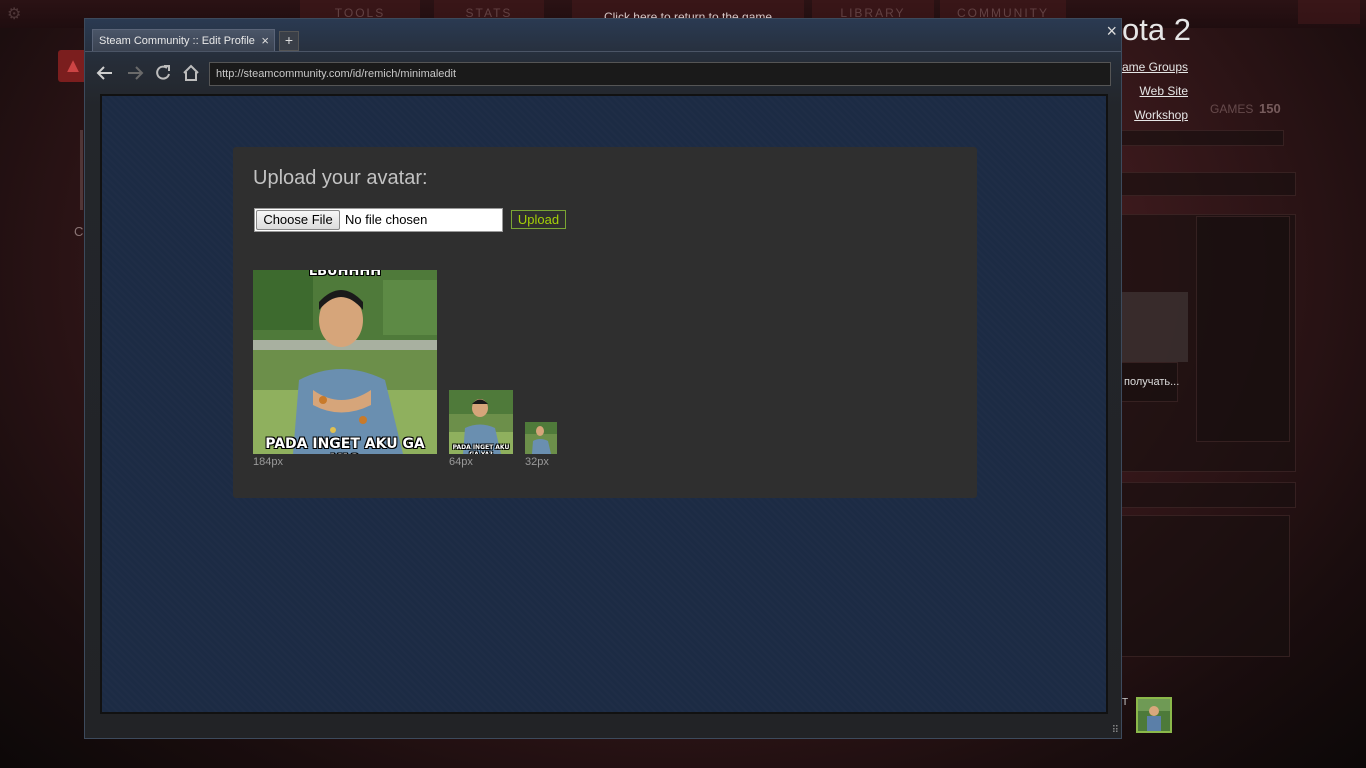 The height and width of the screenshot is (768, 1366). Describe the element at coordinates (1161, 115) in the screenshot. I see `workshop-link: Workshop` at that location.